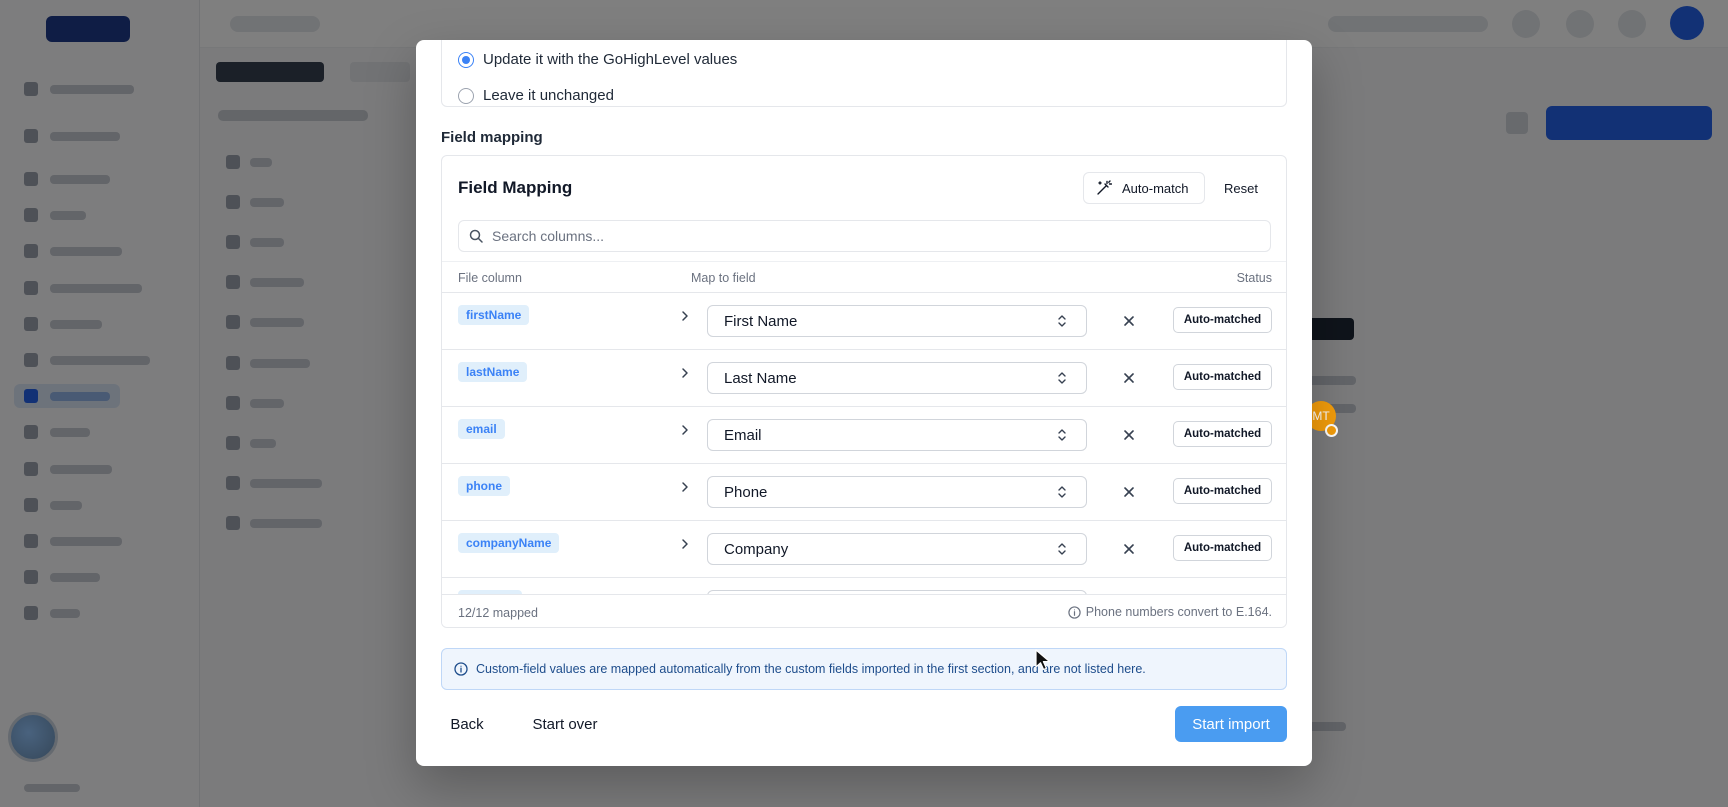  What do you see at coordinates (1043, 660) in the screenshot?
I see `mouse-cursor-icon` at bounding box center [1043, 660].